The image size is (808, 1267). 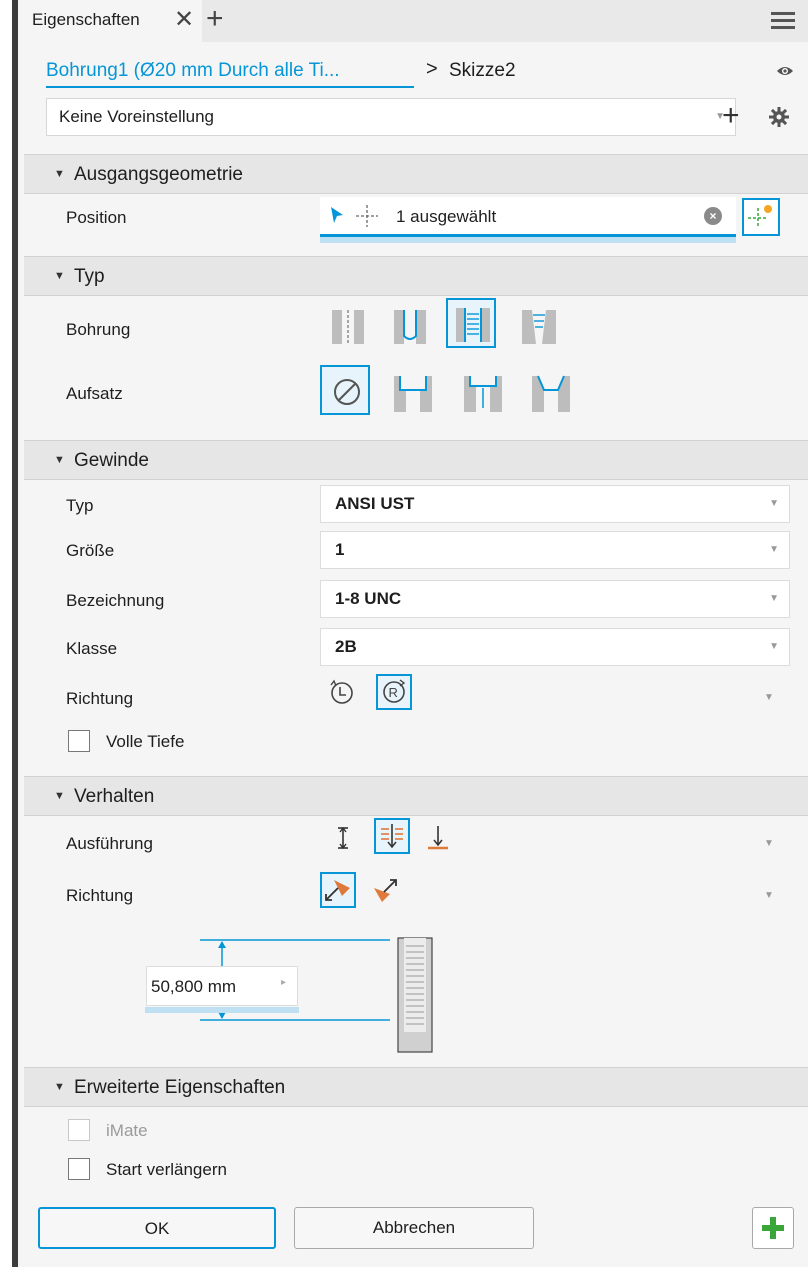 What do you see at coordinates (483, 393) in the screenshot?
I see `spotface-icon` at bounding box center [483, 393].